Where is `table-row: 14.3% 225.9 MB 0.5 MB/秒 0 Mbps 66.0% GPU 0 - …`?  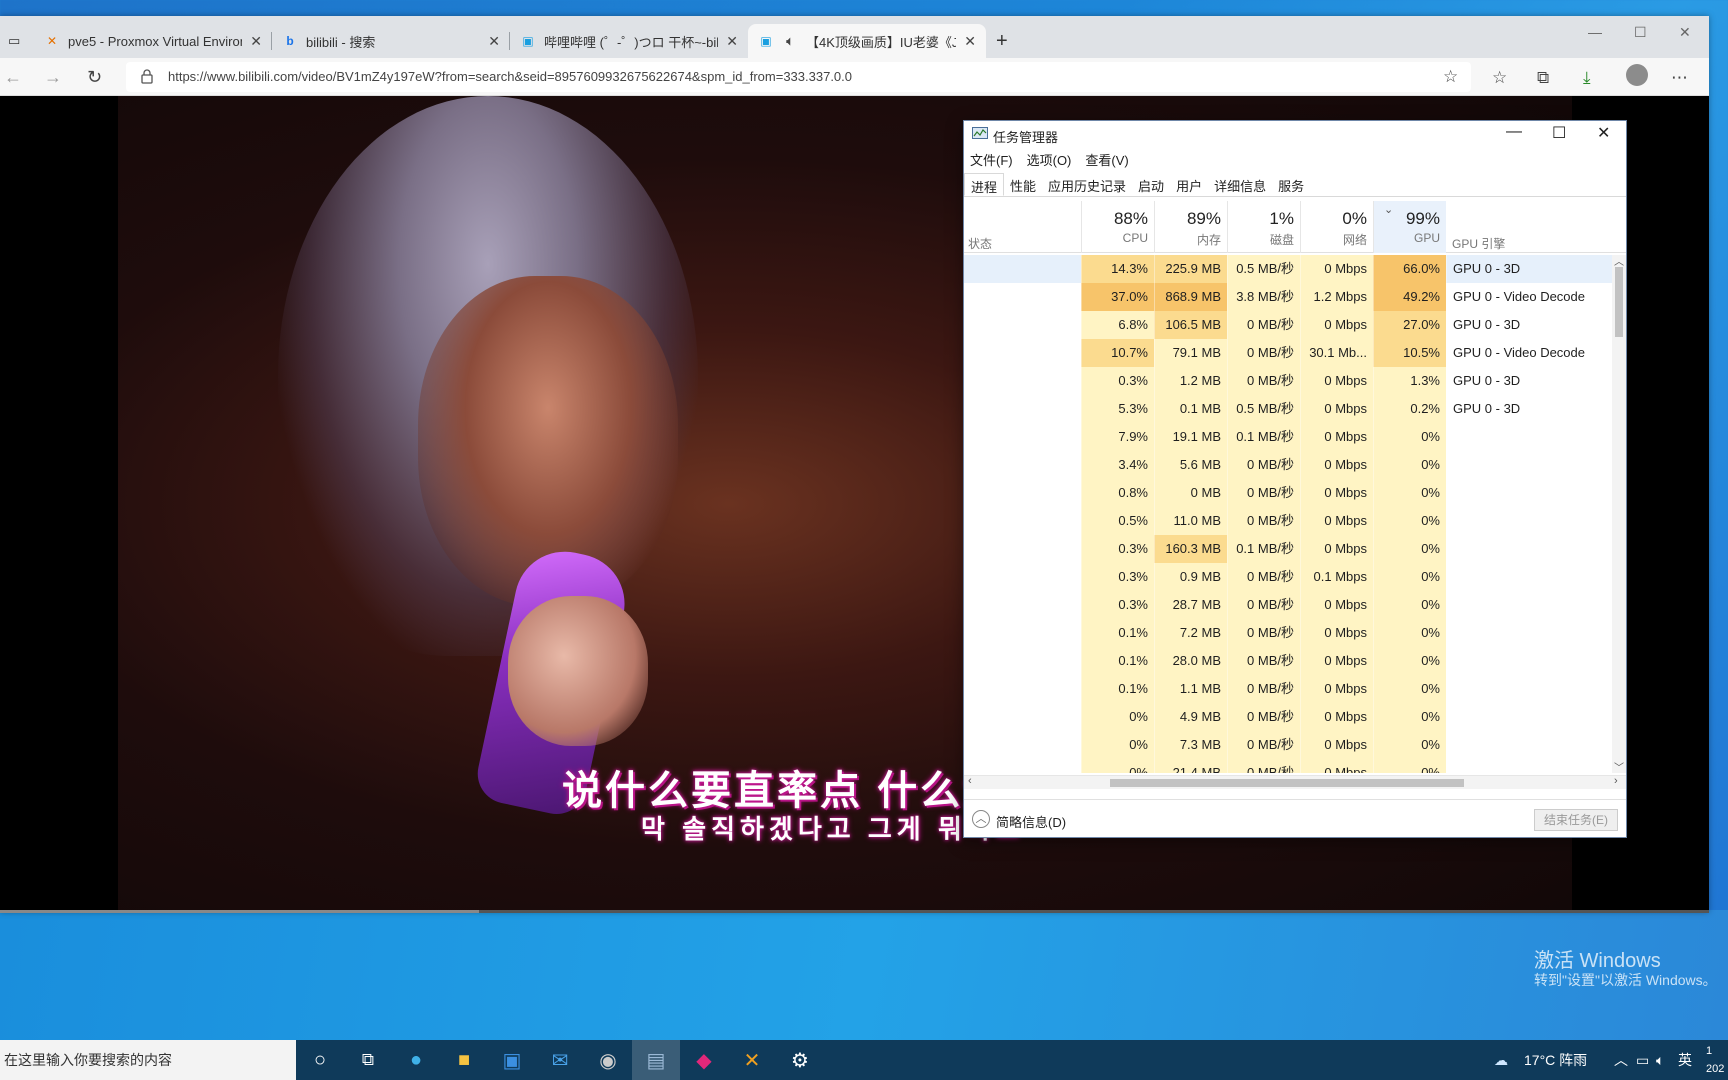
table-row: 14.3% 225.9 MB 0.5 MB/秒 0 Mbps 66.0% GPU 0 - … is located at coordinates (1288, 269).